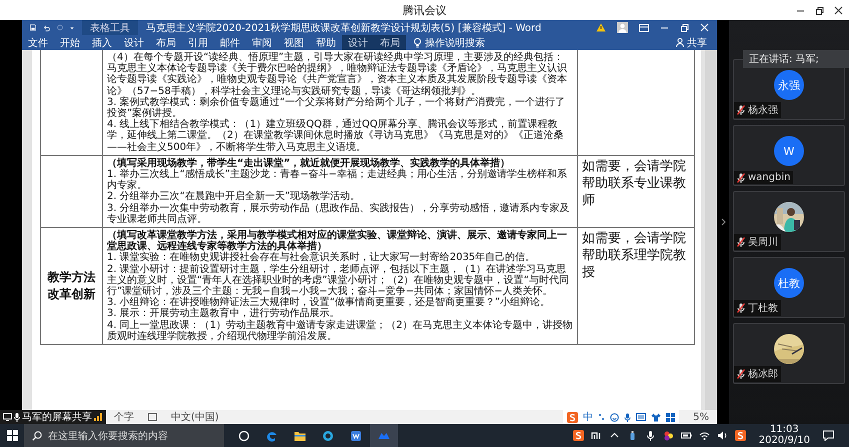 This screenshot has height=447, width=849. Describe the element at coordinates (634, 255) in the screenshot. I see `note-text: 如需要，会请学院帮助联系理学院教授` at that location.